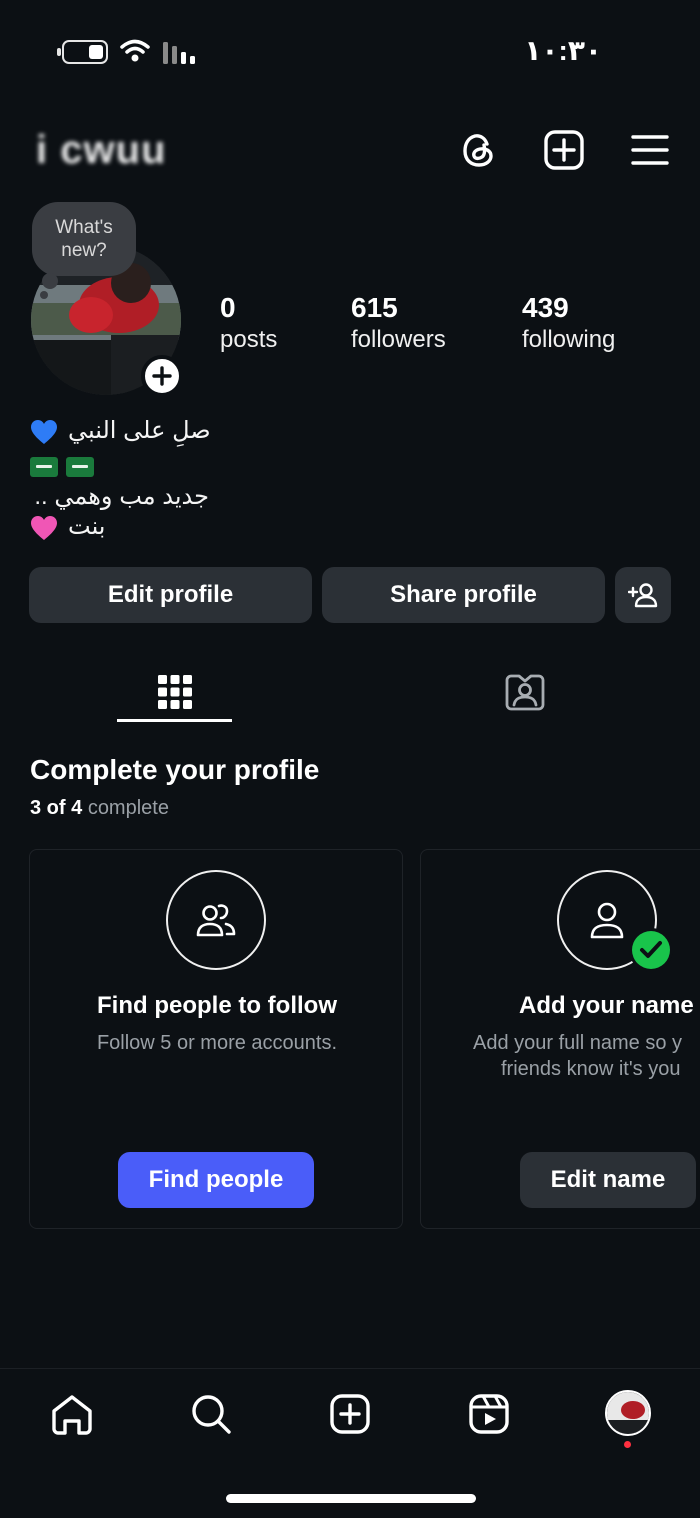 This screenshot has width=700, height=1518. What do you see at coordinates (139, 430) in the screenshot?
I see `bio-text: صلِ على النبي` at bounding box center [139, 430].